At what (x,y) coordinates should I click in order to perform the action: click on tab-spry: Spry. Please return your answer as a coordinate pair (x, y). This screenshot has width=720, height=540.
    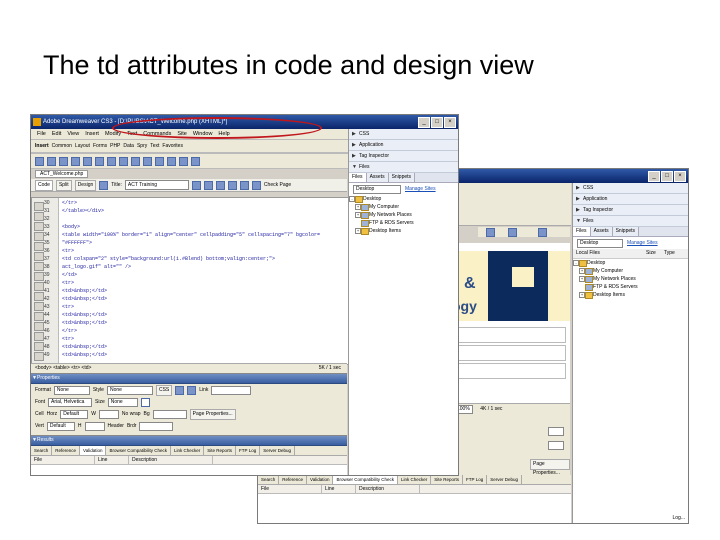
    Looking at the image, I should click on (142, 146).